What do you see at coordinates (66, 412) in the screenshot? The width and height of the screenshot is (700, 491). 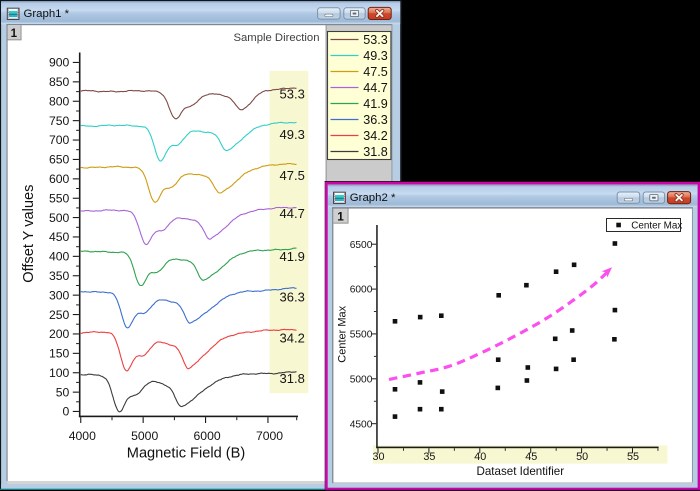 I see `svg-text: 0` at bounding box center [66, 412].